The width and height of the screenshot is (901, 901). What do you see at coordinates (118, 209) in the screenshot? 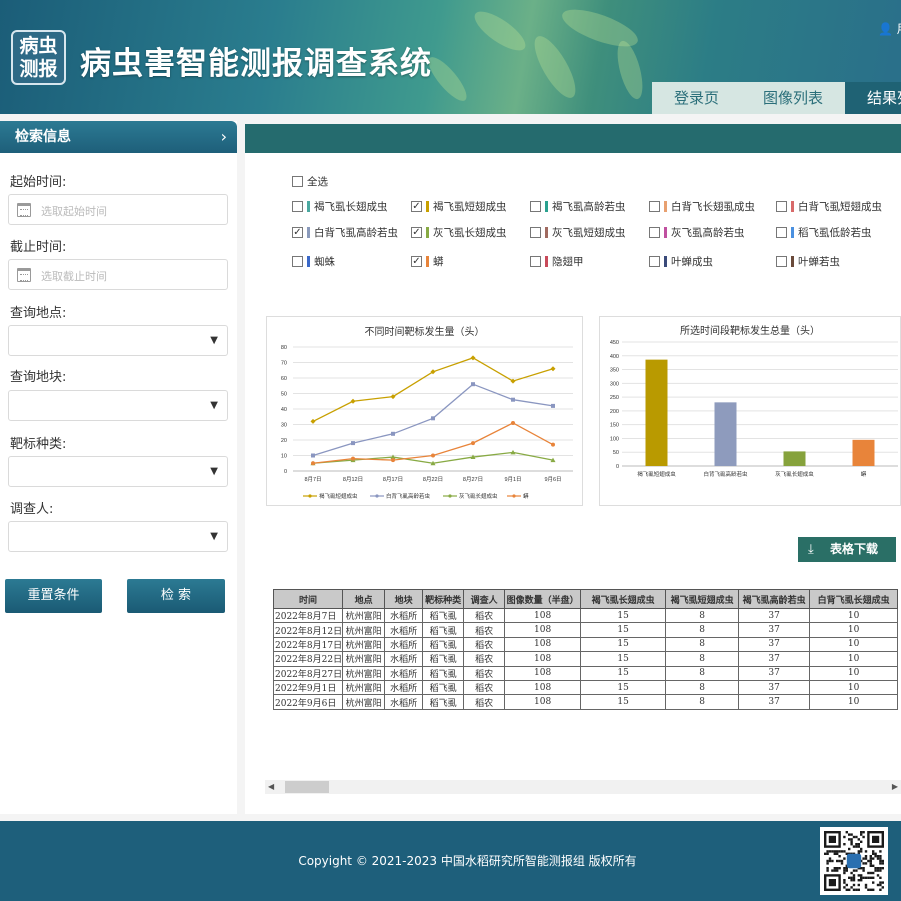
I see `start-time-field: 选取起始时间` at bounding box center [118, 209].